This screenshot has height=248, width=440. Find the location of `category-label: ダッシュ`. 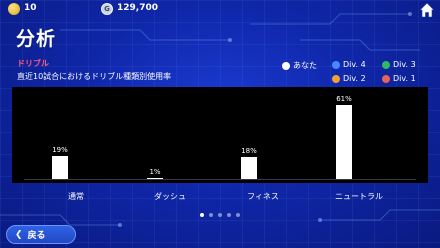

category-label: ダッシュ is located at coordinates (170, 196).